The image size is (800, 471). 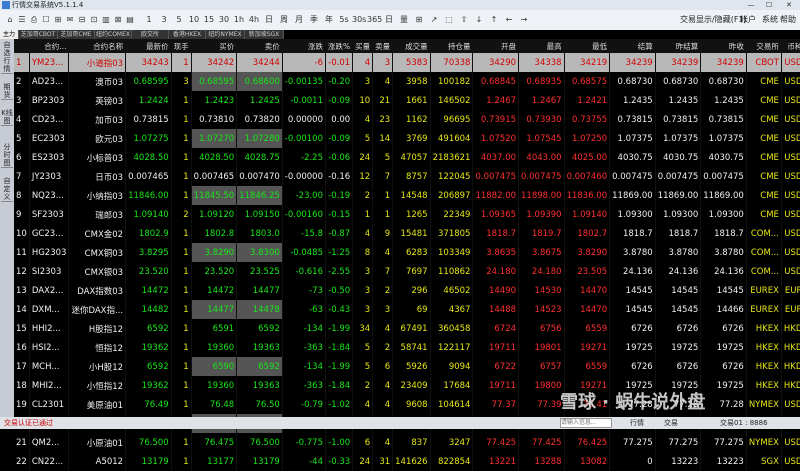 I want to click on period-button-9: 周, so click(x=284, y=20).